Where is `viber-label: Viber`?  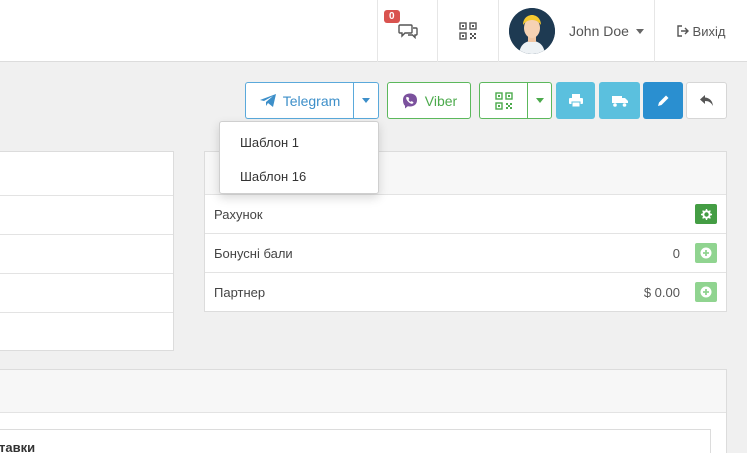
viber-label: Viber is located at coordinates (441, 100).